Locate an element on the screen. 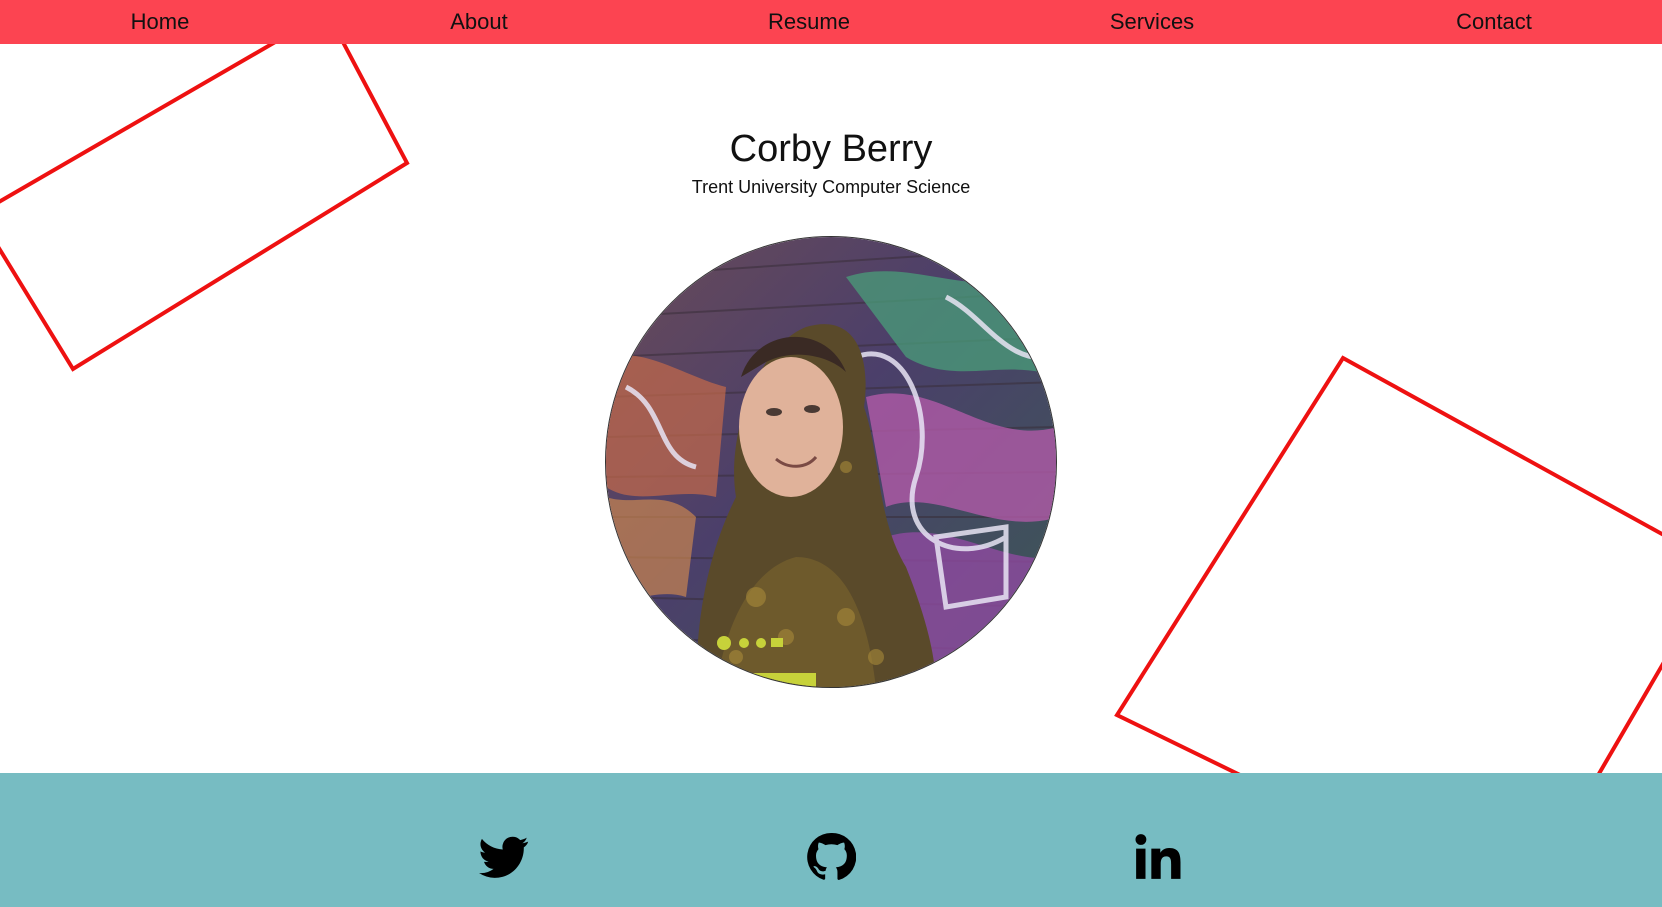  nav-home-link: Home is located at coordinates (160, 22).